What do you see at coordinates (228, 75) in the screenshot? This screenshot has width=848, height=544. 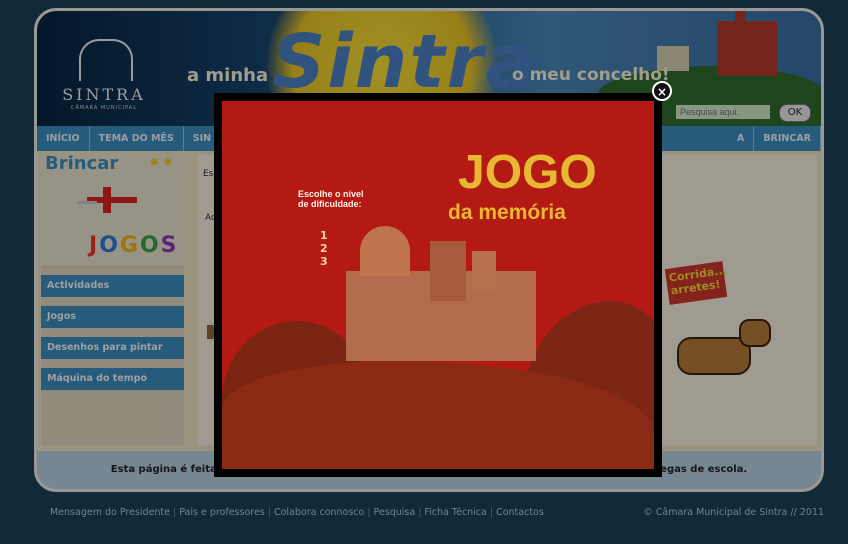 I see `tagline-left: a minha` at bounding box center [228, 75].